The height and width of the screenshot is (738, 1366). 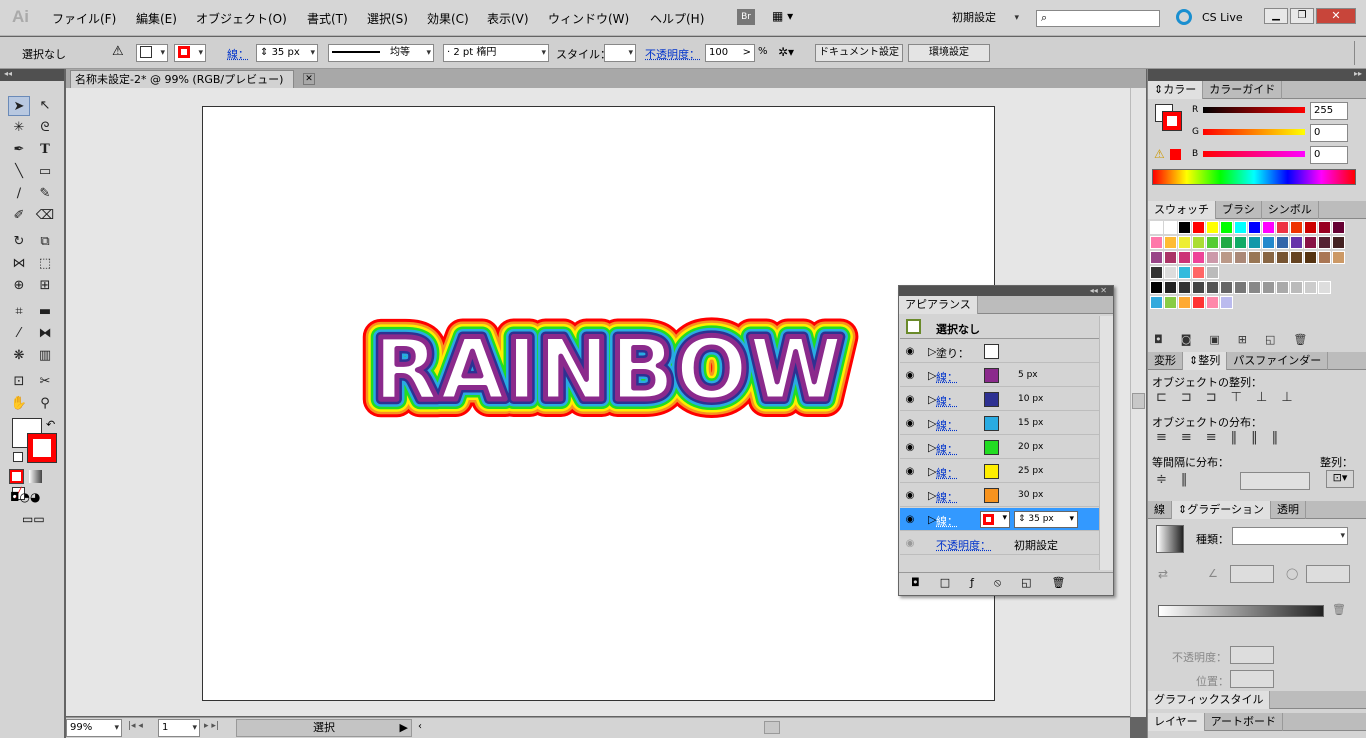 I want to click on slice-tool-icon: ✂, so click(x=45, y=382).